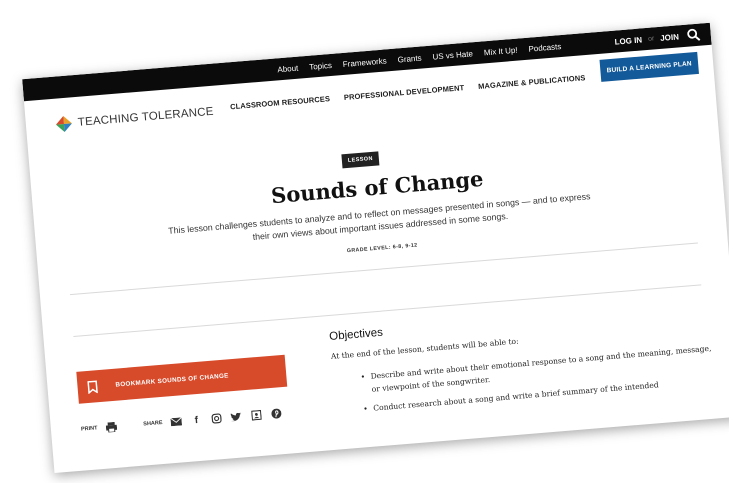 The height and width of the screenshot is (483, 729). I want to click on print-share-row: PRINT SHARE f, so click(182, 421).